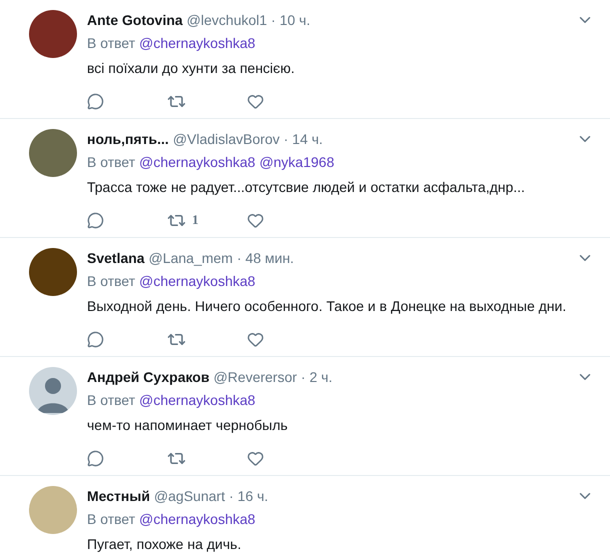 The image size is (610, 554). What do you see at coordinates (118, 496) in the screenshot?
I see `author-name: Местный` at bounding box center [118, 496].